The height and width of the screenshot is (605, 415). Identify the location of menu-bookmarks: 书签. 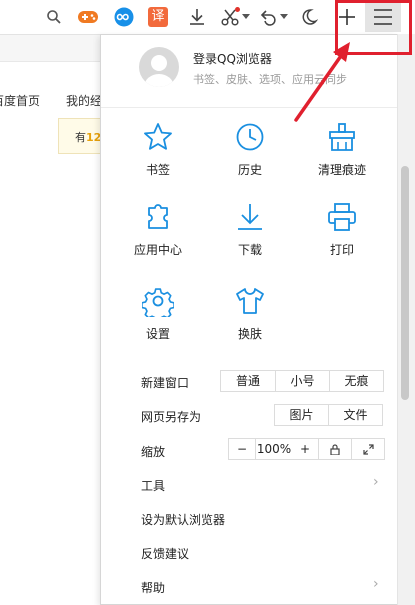
(158, 149).